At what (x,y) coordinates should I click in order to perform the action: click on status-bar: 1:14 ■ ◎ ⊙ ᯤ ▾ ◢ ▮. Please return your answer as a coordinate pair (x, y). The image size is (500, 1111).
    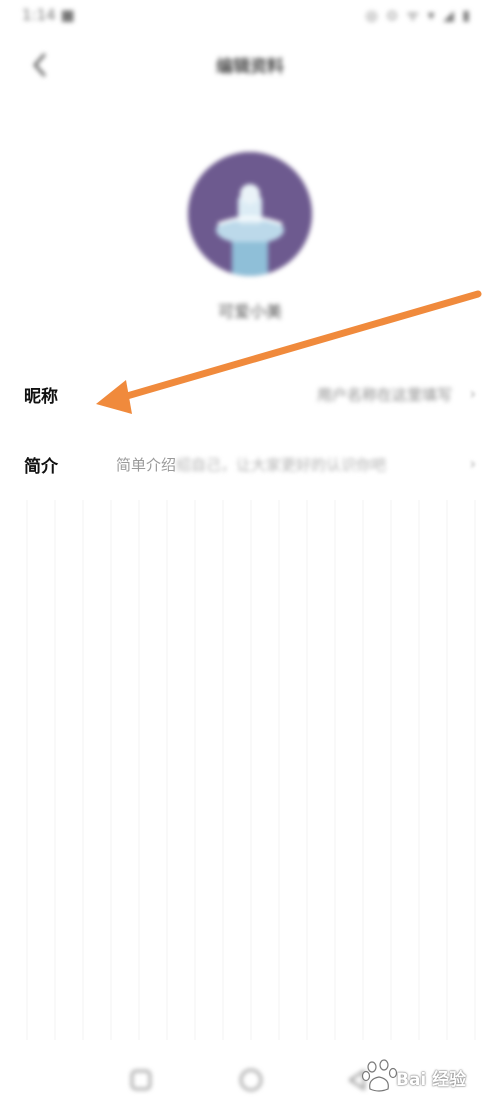
    Looking at the image, I should click on (250, 18).